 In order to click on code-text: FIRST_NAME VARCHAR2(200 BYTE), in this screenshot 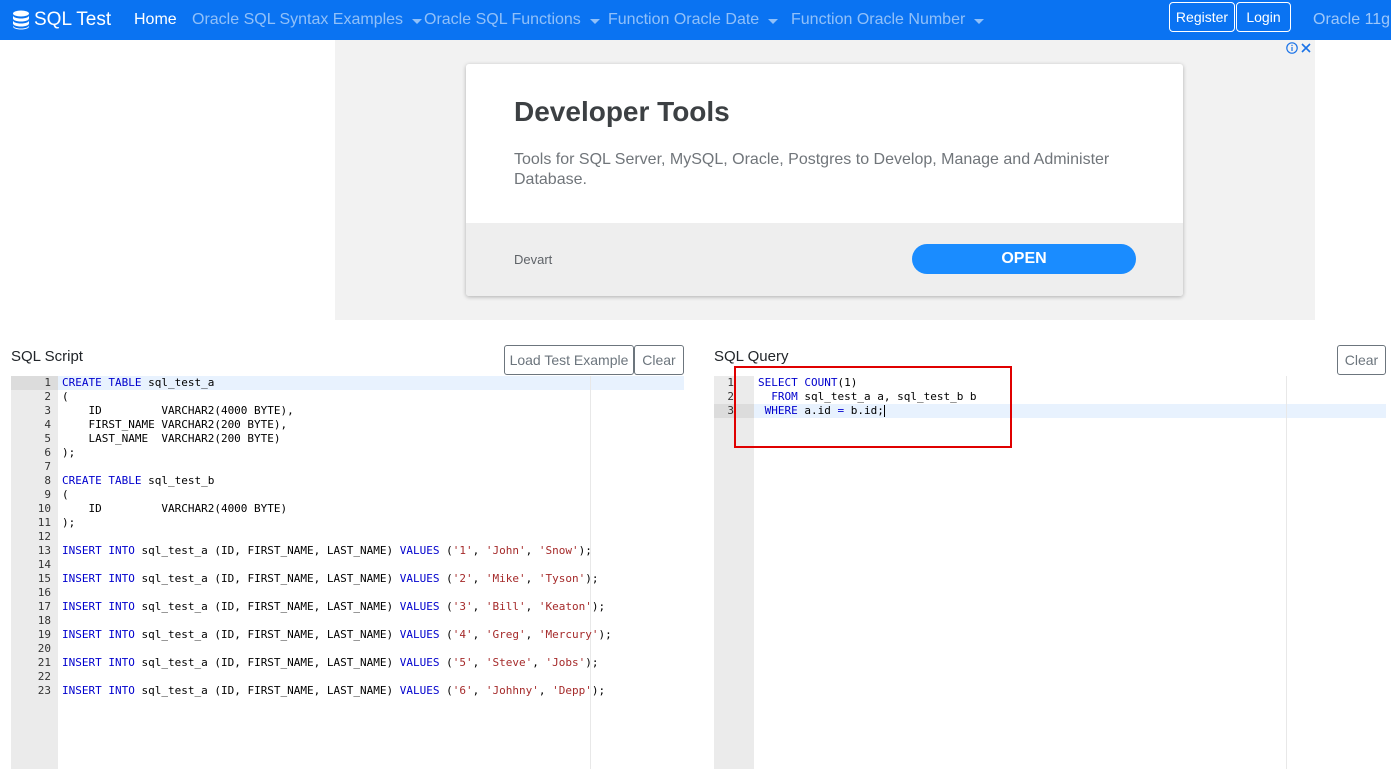, I will do `click(174, 425)`.